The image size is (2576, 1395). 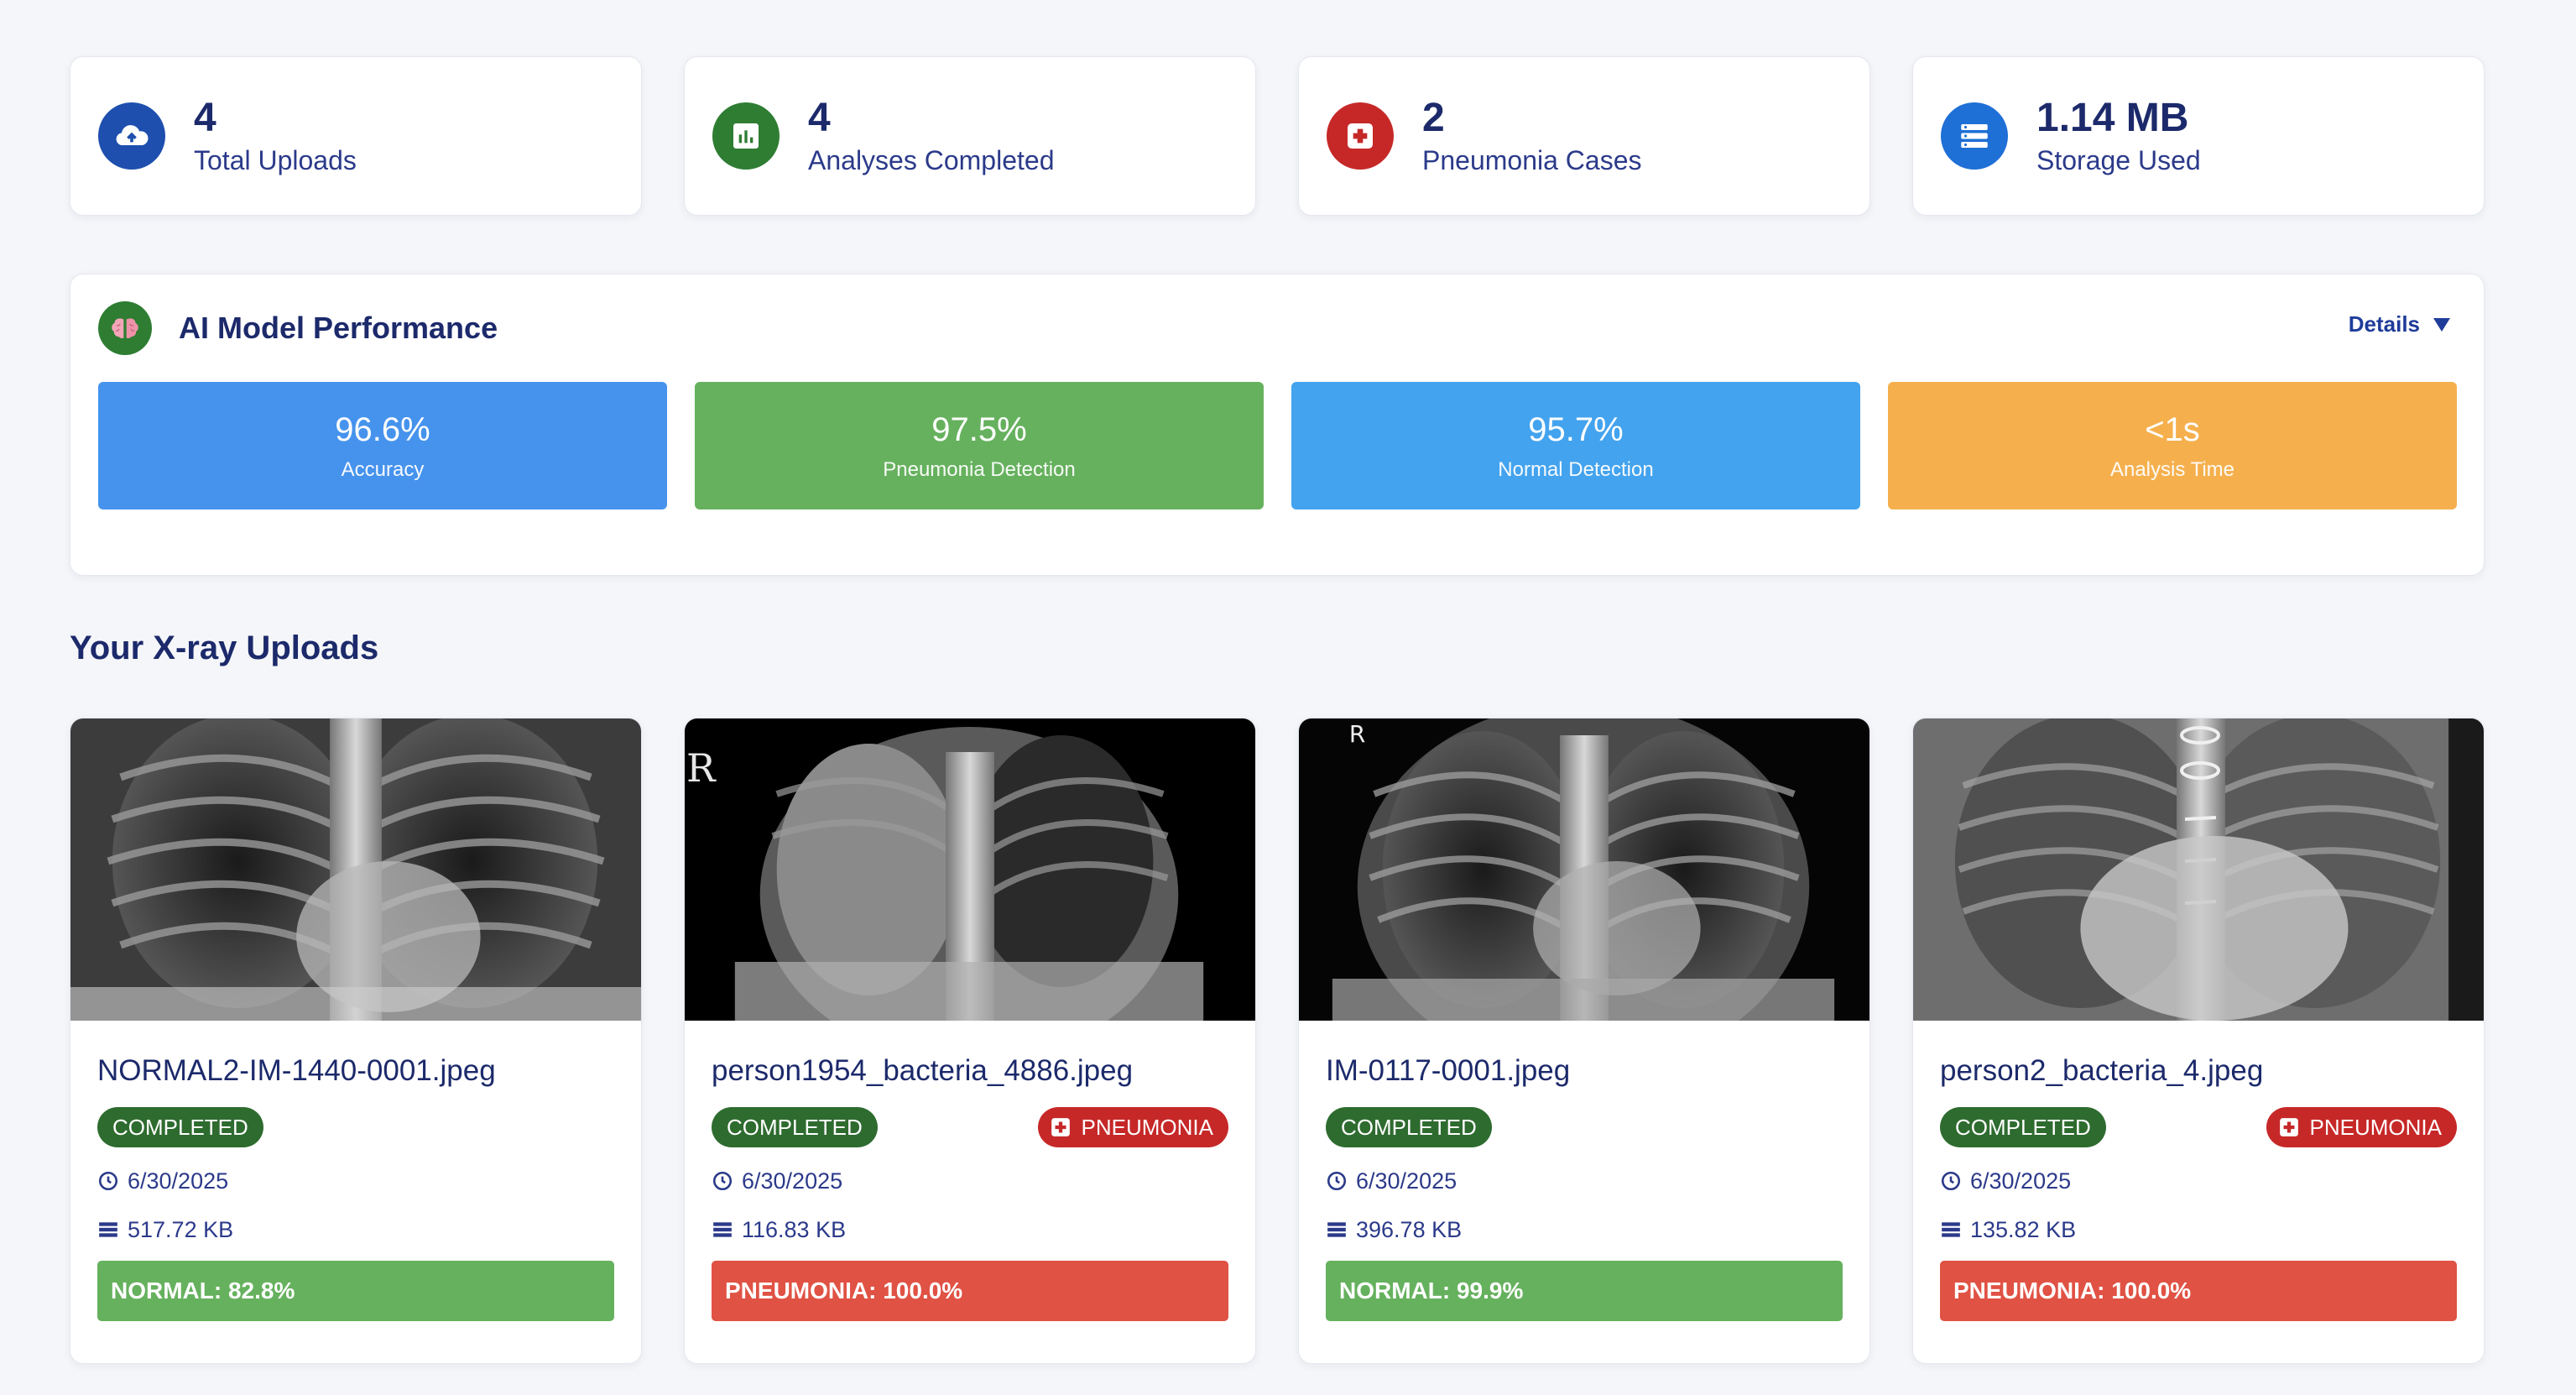 What do you see at coordinates (125, 328) in the screenshot?
I see `brain-icon` at bounding box center [125, 328].